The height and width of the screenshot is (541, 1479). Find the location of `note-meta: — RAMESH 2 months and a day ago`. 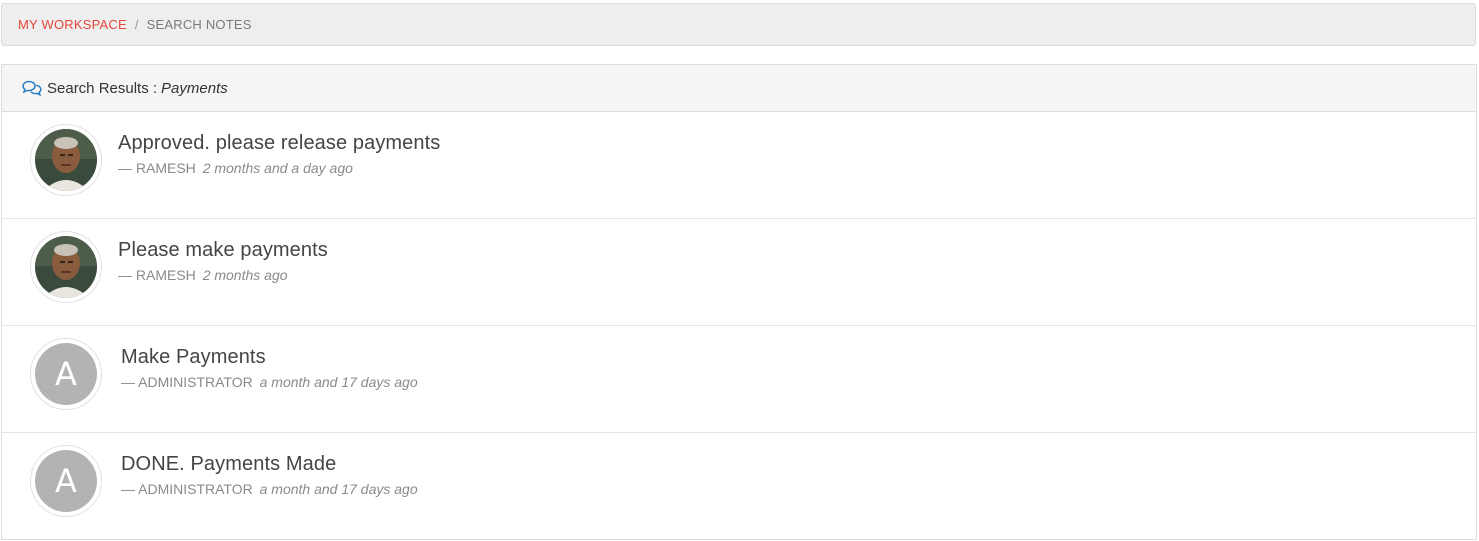

note-meta: — RAMESH 2 months and a day ago is located at coordinates (279, 168).